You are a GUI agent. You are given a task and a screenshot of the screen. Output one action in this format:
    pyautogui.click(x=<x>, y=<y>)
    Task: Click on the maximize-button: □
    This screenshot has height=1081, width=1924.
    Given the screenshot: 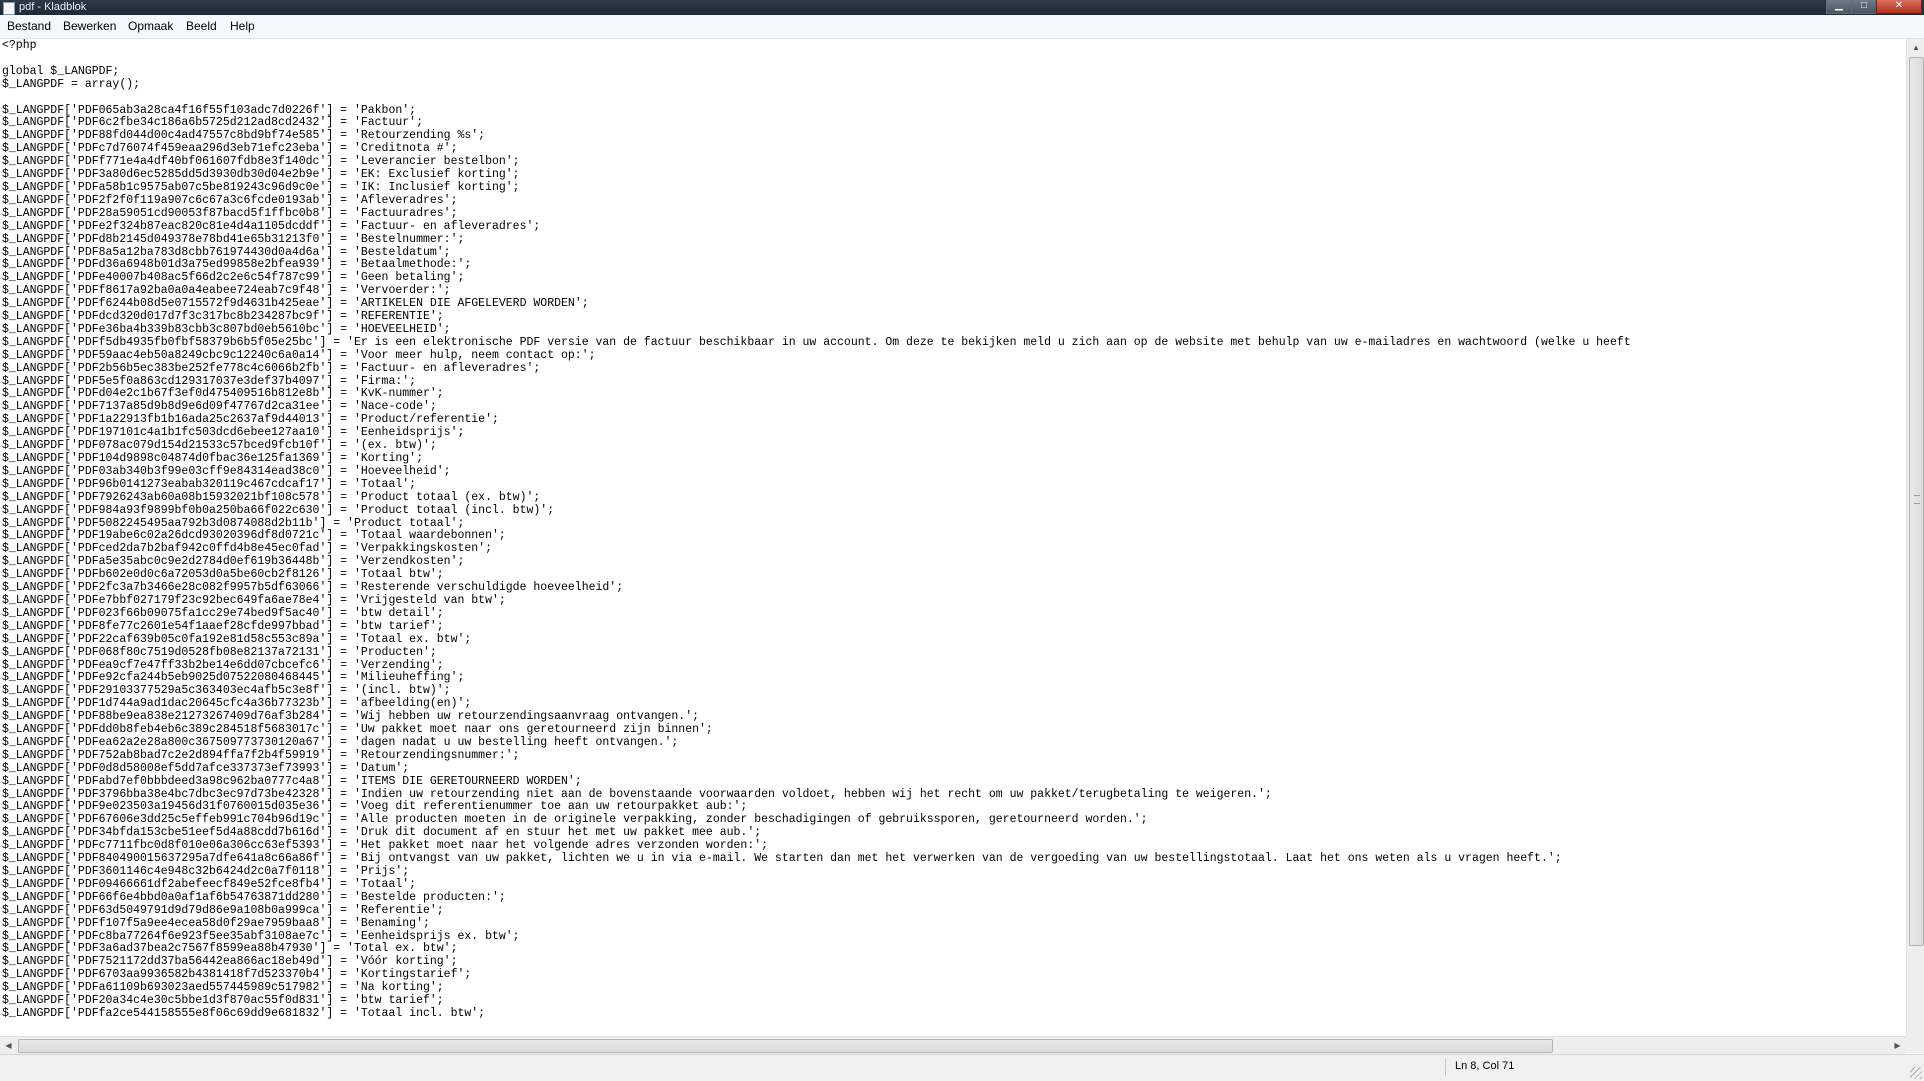 What is the action you would take?
    pyautogui.click(x=1864, y=7)
    